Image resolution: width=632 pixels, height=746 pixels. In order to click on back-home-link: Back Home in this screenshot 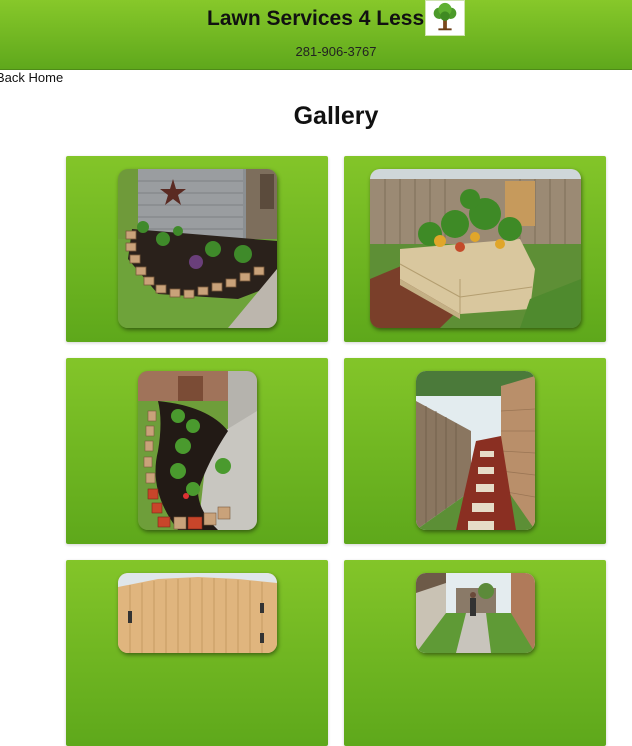, I will do `click(31, 77)`.